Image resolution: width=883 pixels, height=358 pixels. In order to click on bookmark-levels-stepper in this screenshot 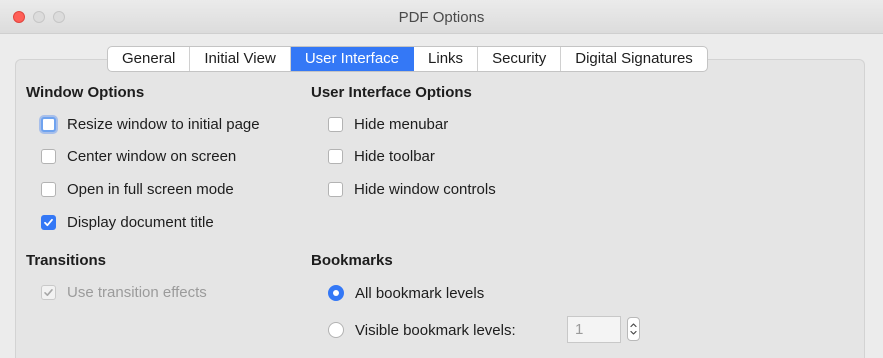, I will do `click(633, 329)`.